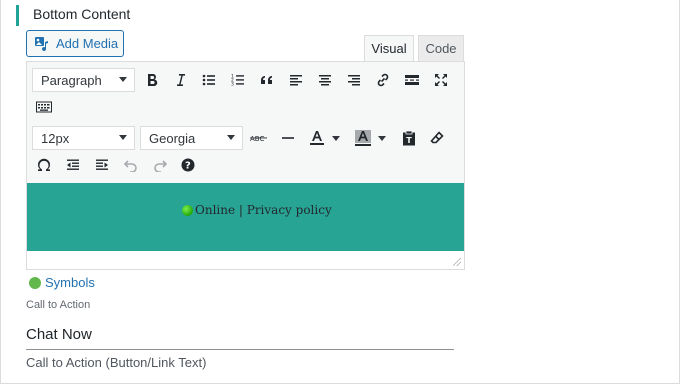 The image size is (680, 384). Describe the element at coordinates (441, 48) in the screenshot. I see `tab-code: Code` at that location.